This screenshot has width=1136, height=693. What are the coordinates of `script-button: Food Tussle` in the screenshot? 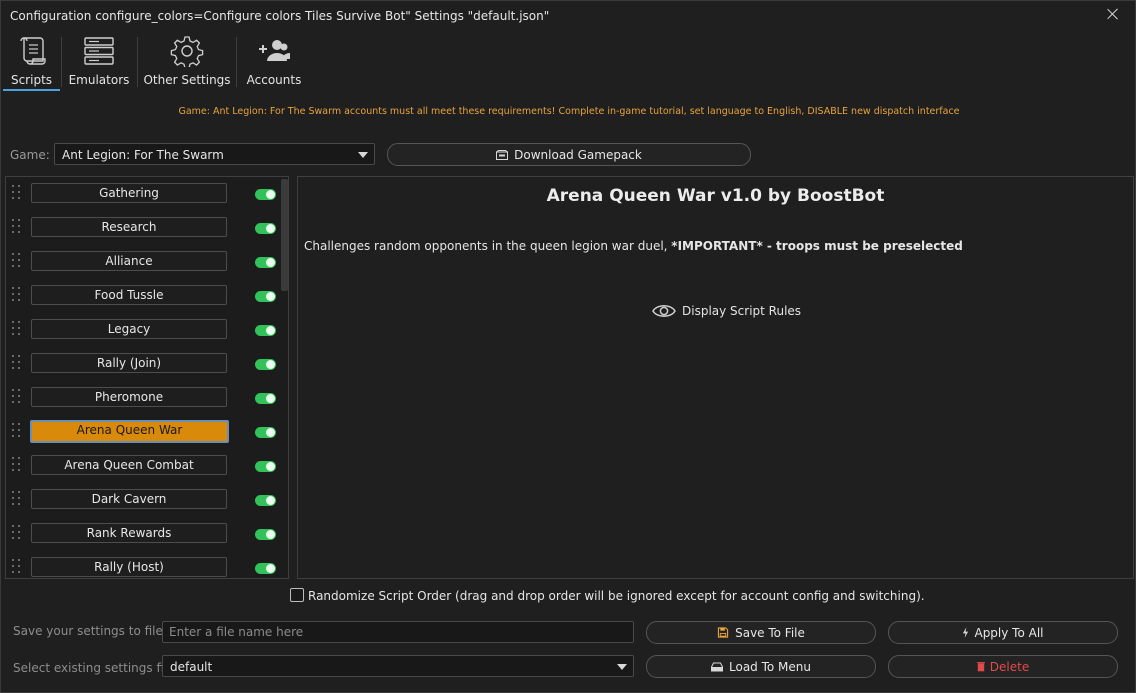 It's located at (129, 295).